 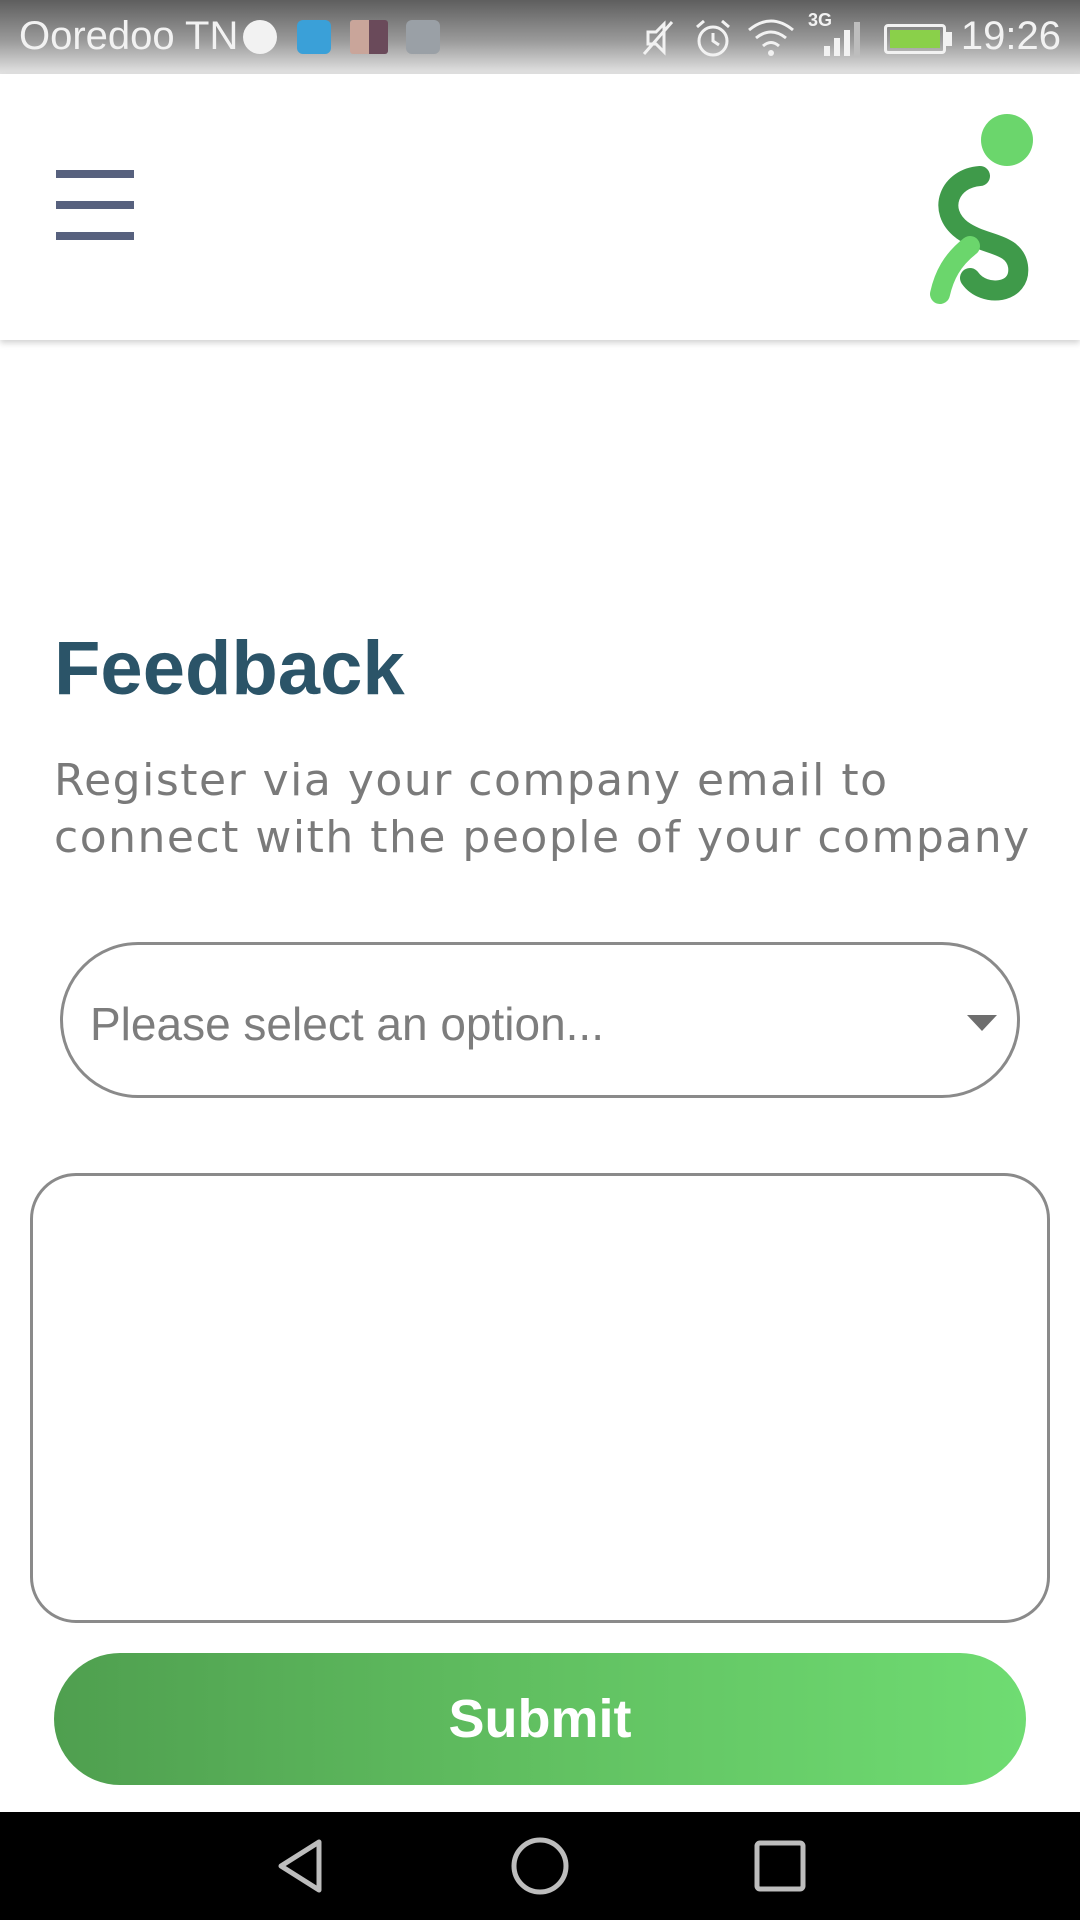 What do you see at coordinates (260, 37) in the screenshot?
I see `app-notification-icon` at bounding box center [260, 37].